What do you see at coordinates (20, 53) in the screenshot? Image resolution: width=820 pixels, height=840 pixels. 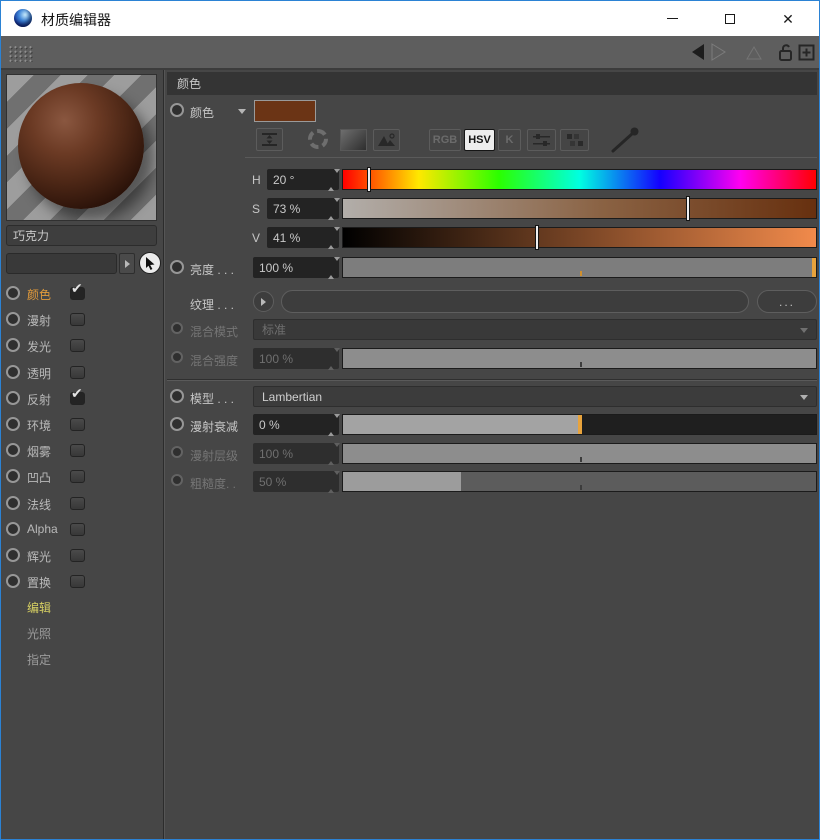 I see `toolbar-grip-handle` at bounding box center [20, 53].